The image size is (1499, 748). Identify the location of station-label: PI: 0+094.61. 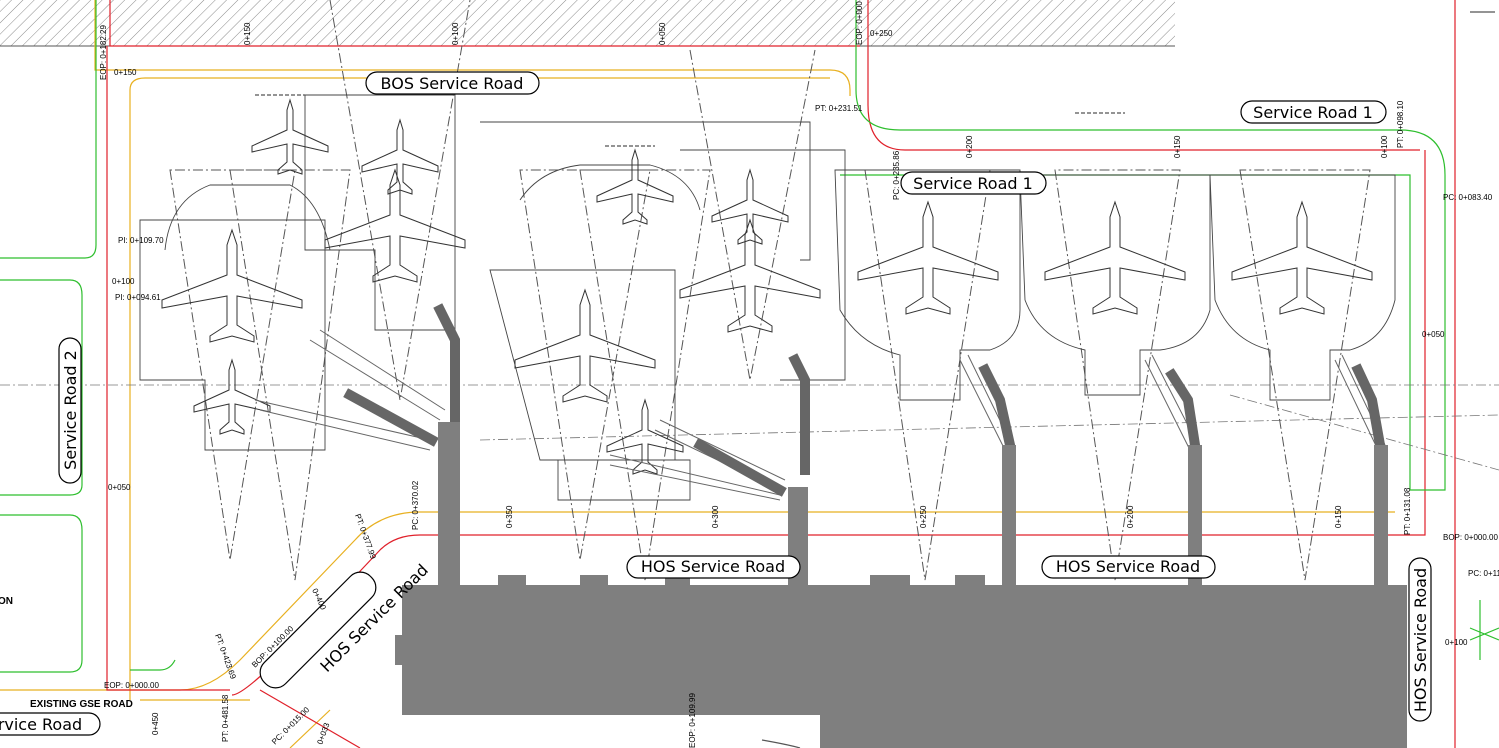
(138, 297).